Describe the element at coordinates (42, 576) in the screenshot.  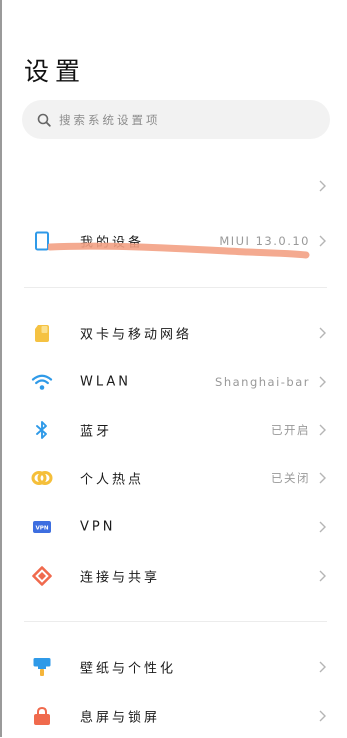
I see `connection-sharing-icon` at that location.